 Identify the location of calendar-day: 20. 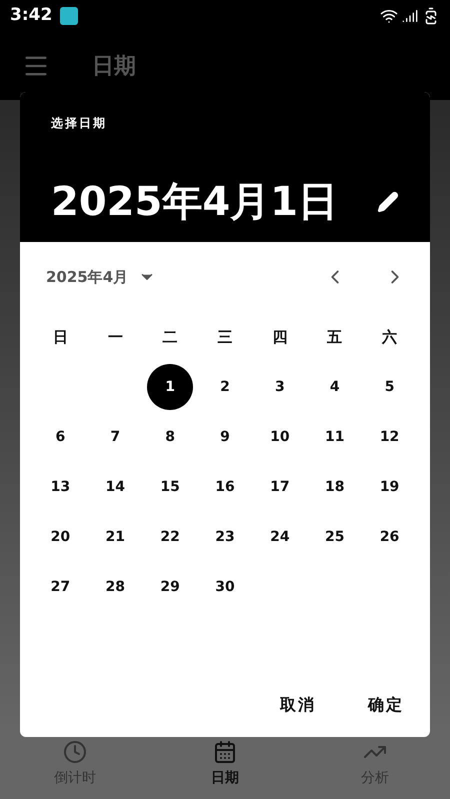
(60, 537).